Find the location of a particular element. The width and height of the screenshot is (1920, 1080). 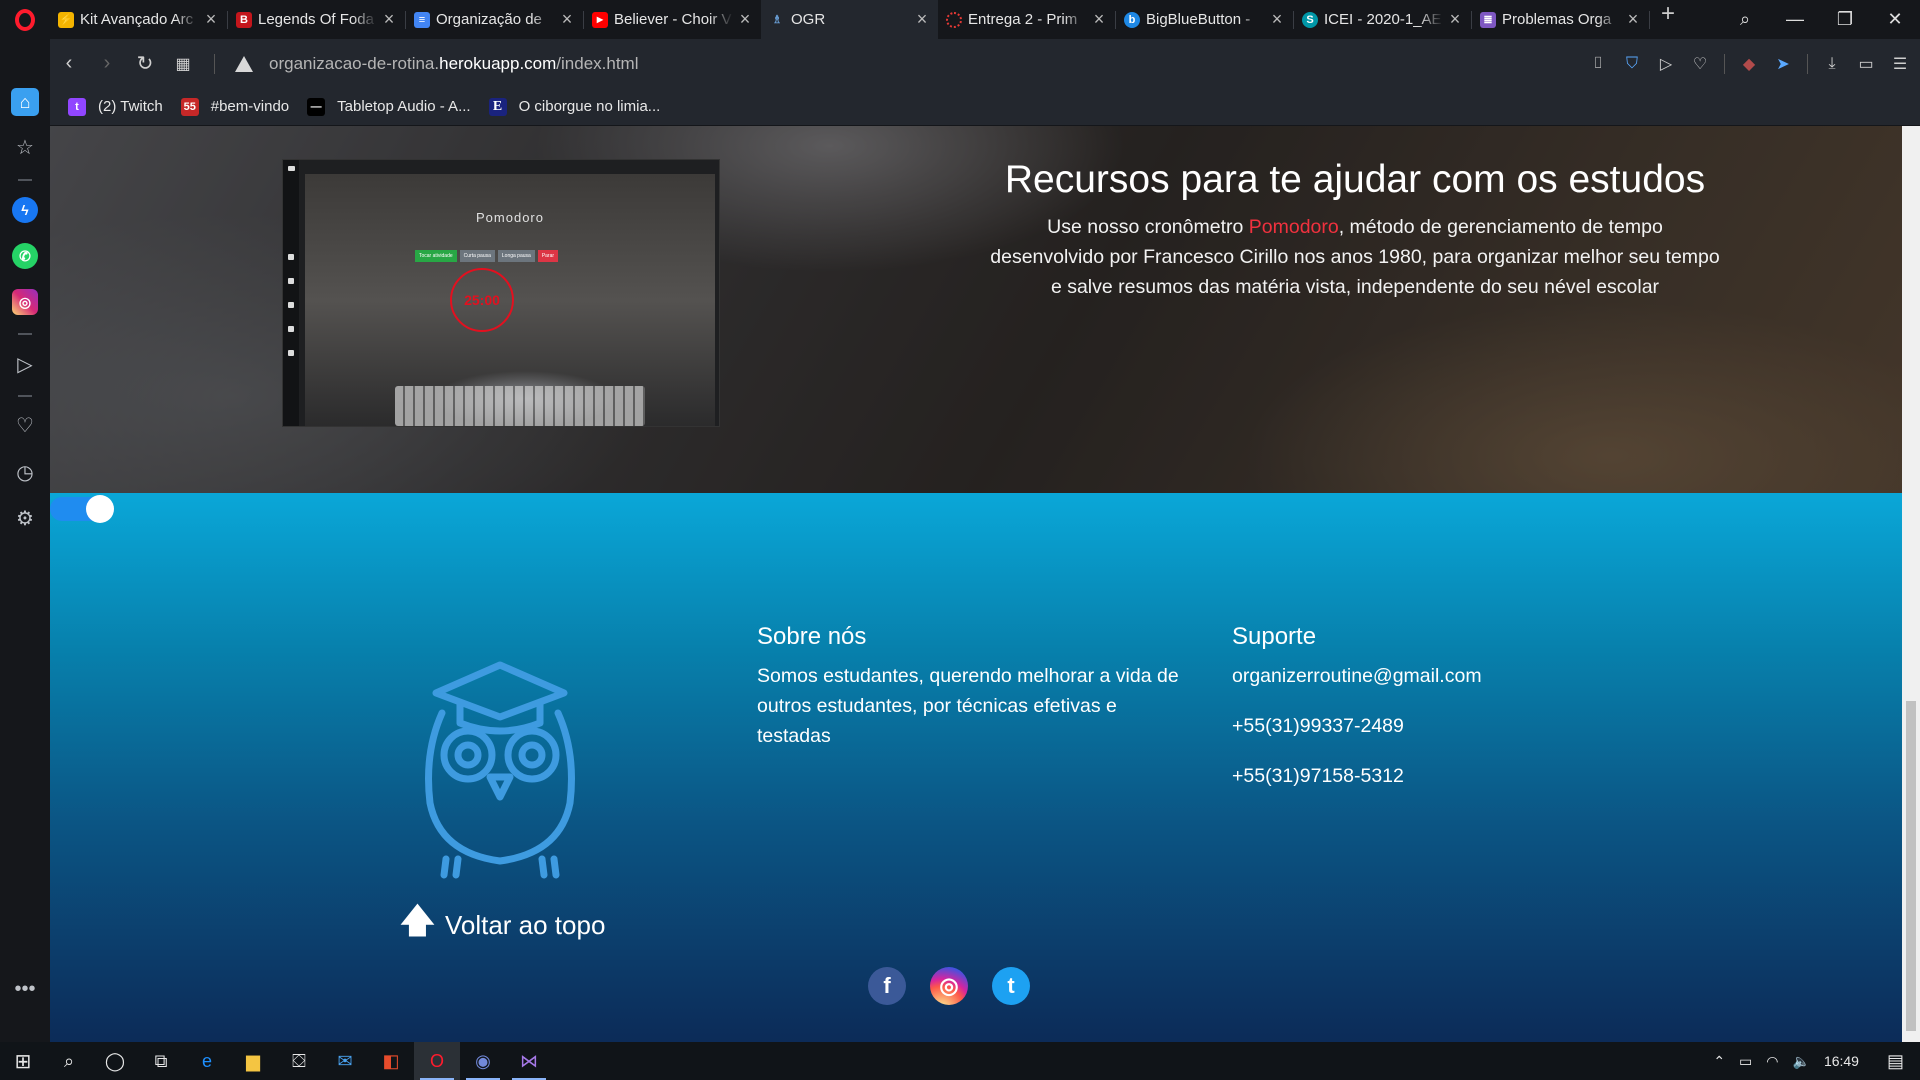

tab-0: ⚡ Kit Avançado Arc × is located at coordinates (138, 19).